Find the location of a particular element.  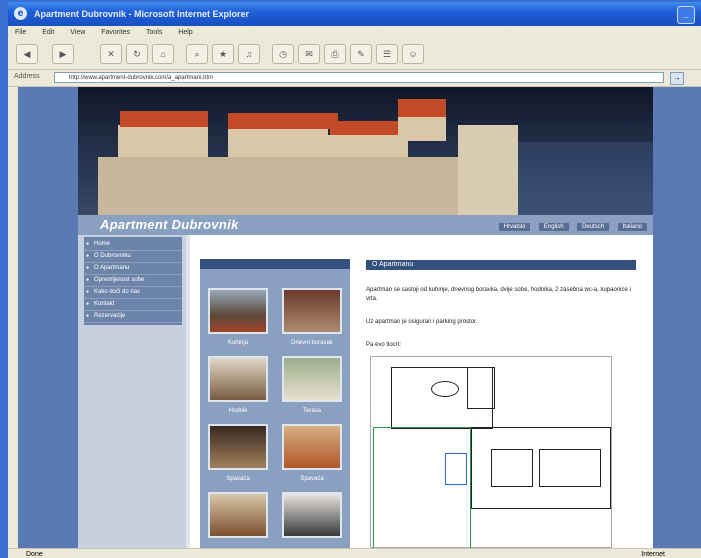

menu-item-apartment: O Apartmanu is located at coordinates (133, 269).